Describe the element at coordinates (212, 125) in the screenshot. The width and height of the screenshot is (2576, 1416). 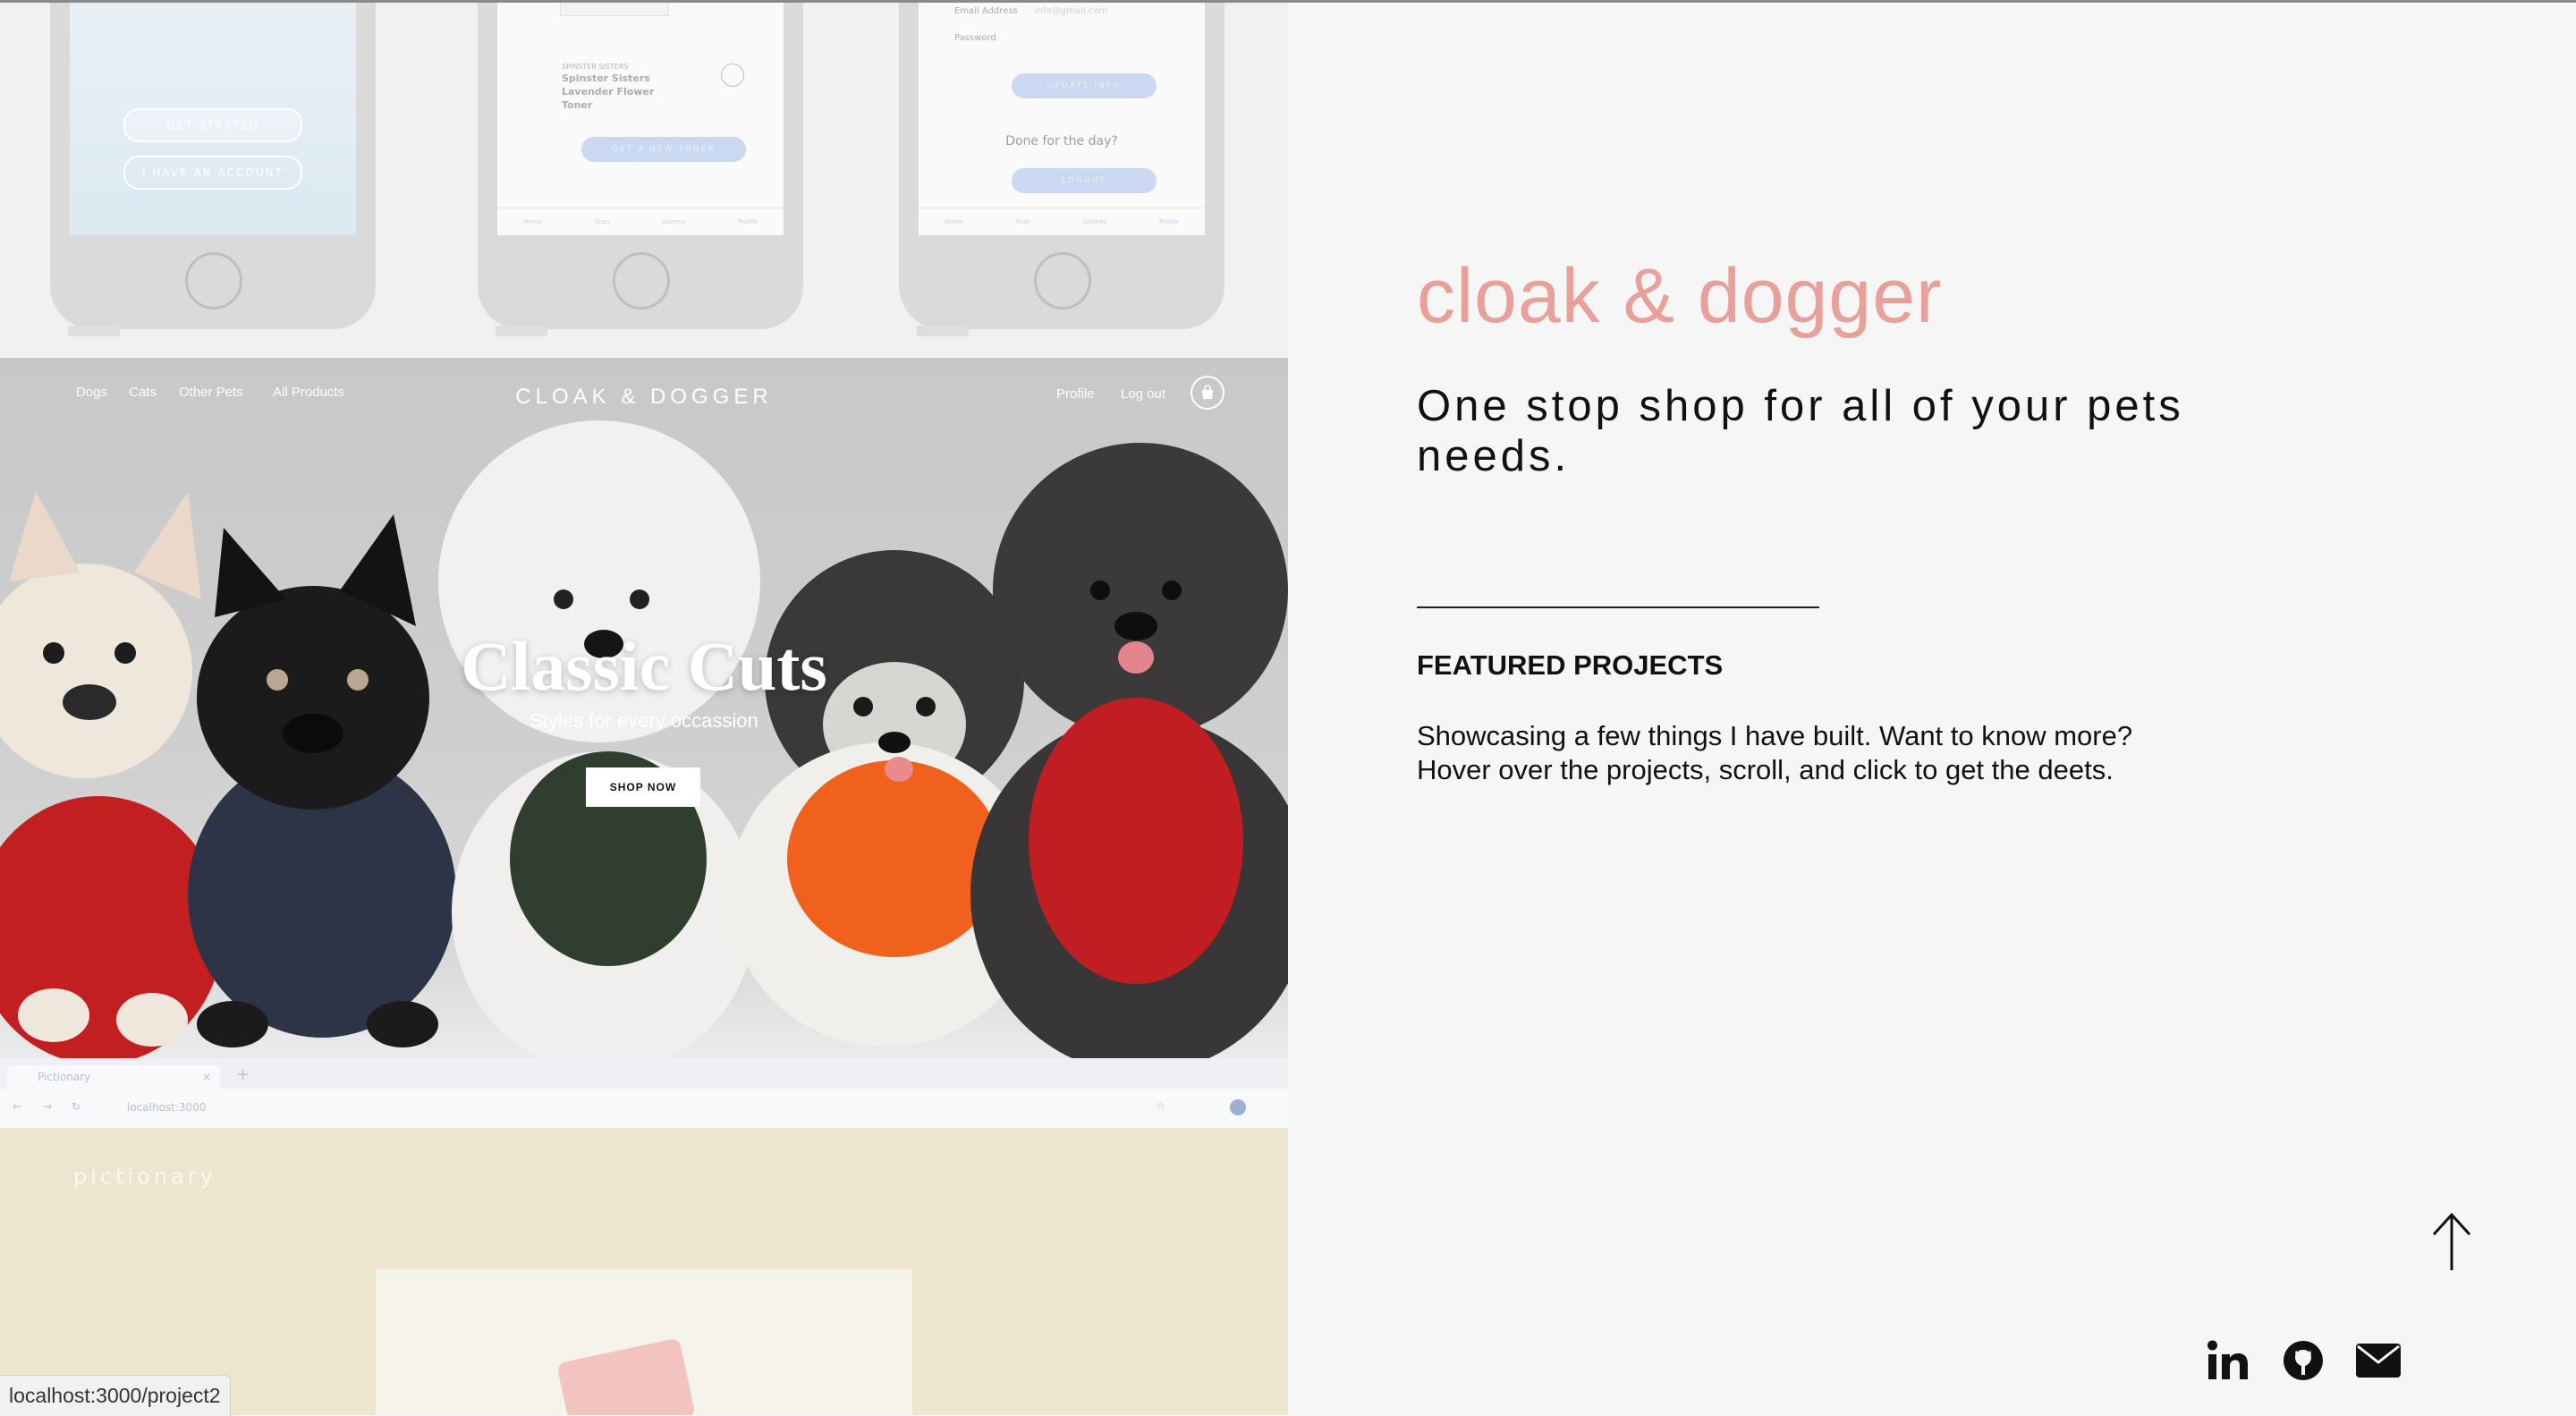
I see `get-started-button: GET STARTED` at that location.